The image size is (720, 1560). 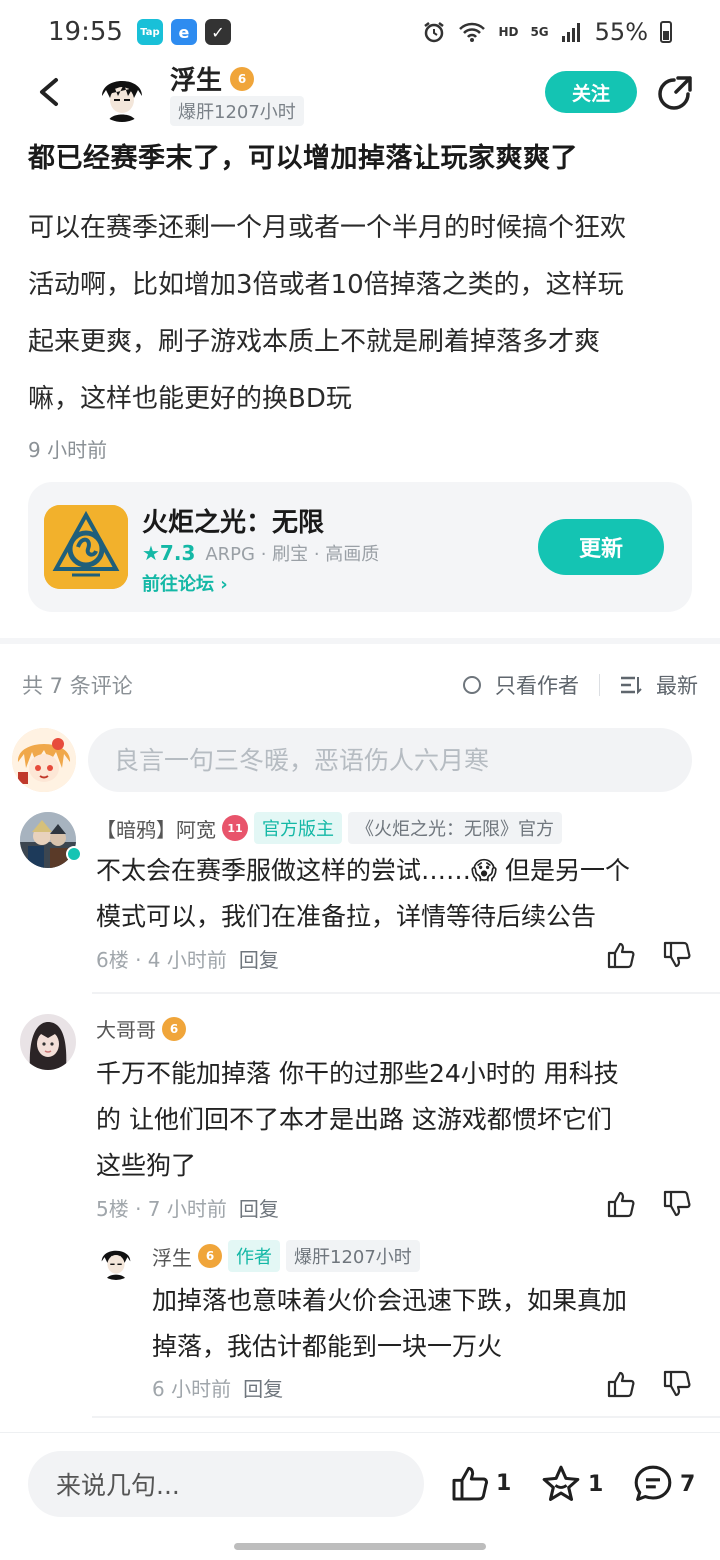 What do you see at coordinates (326, 285) in the screenshot?
I see `post-body-line: 活动啊，比如增加3倍或者10倍掉落之类的，这样玩` at bounding box center [326, 285].